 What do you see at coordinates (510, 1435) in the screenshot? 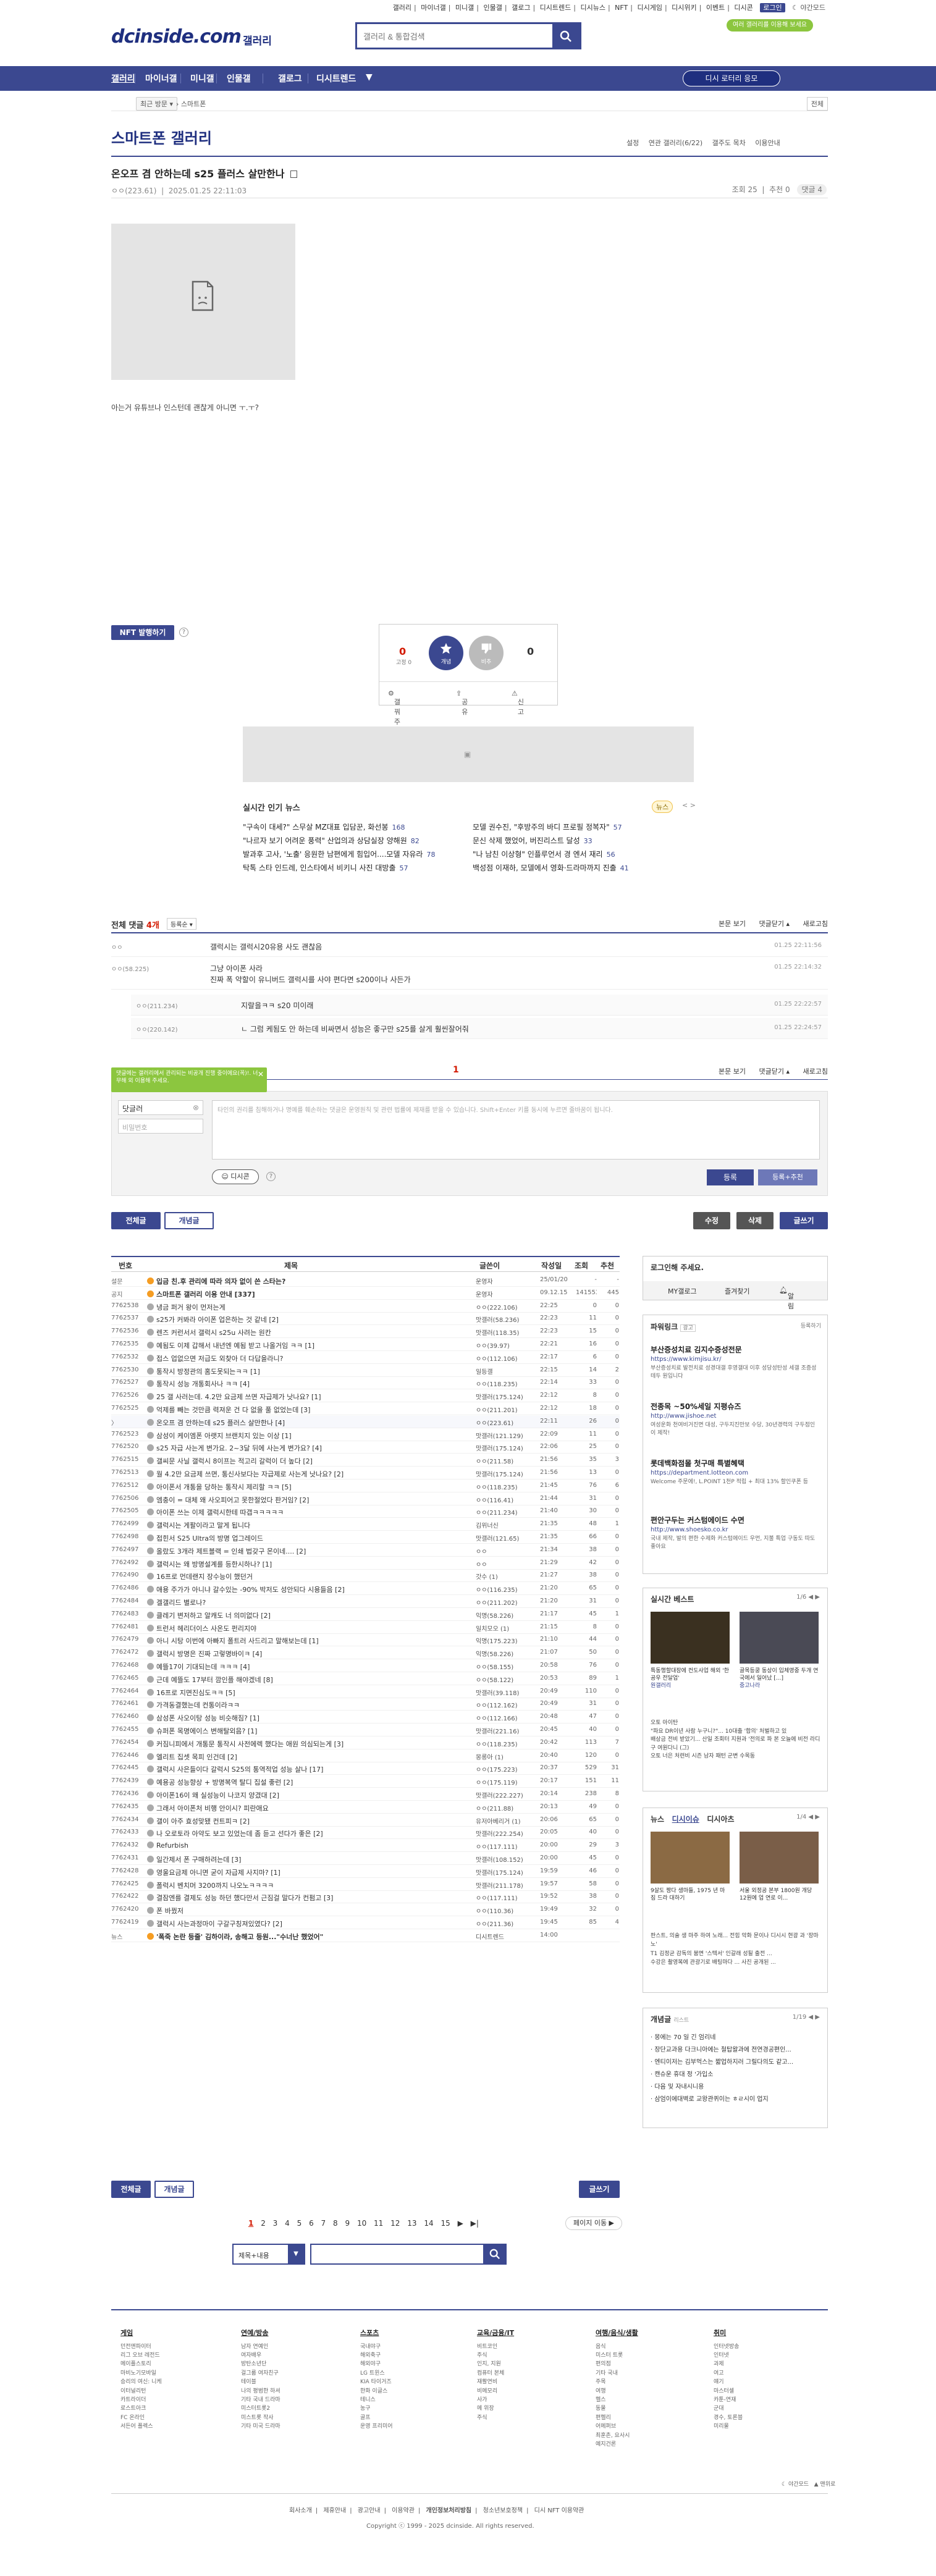
I see `post-writer: 맛갤러(121.129)` at bounding box center [510, 1435].